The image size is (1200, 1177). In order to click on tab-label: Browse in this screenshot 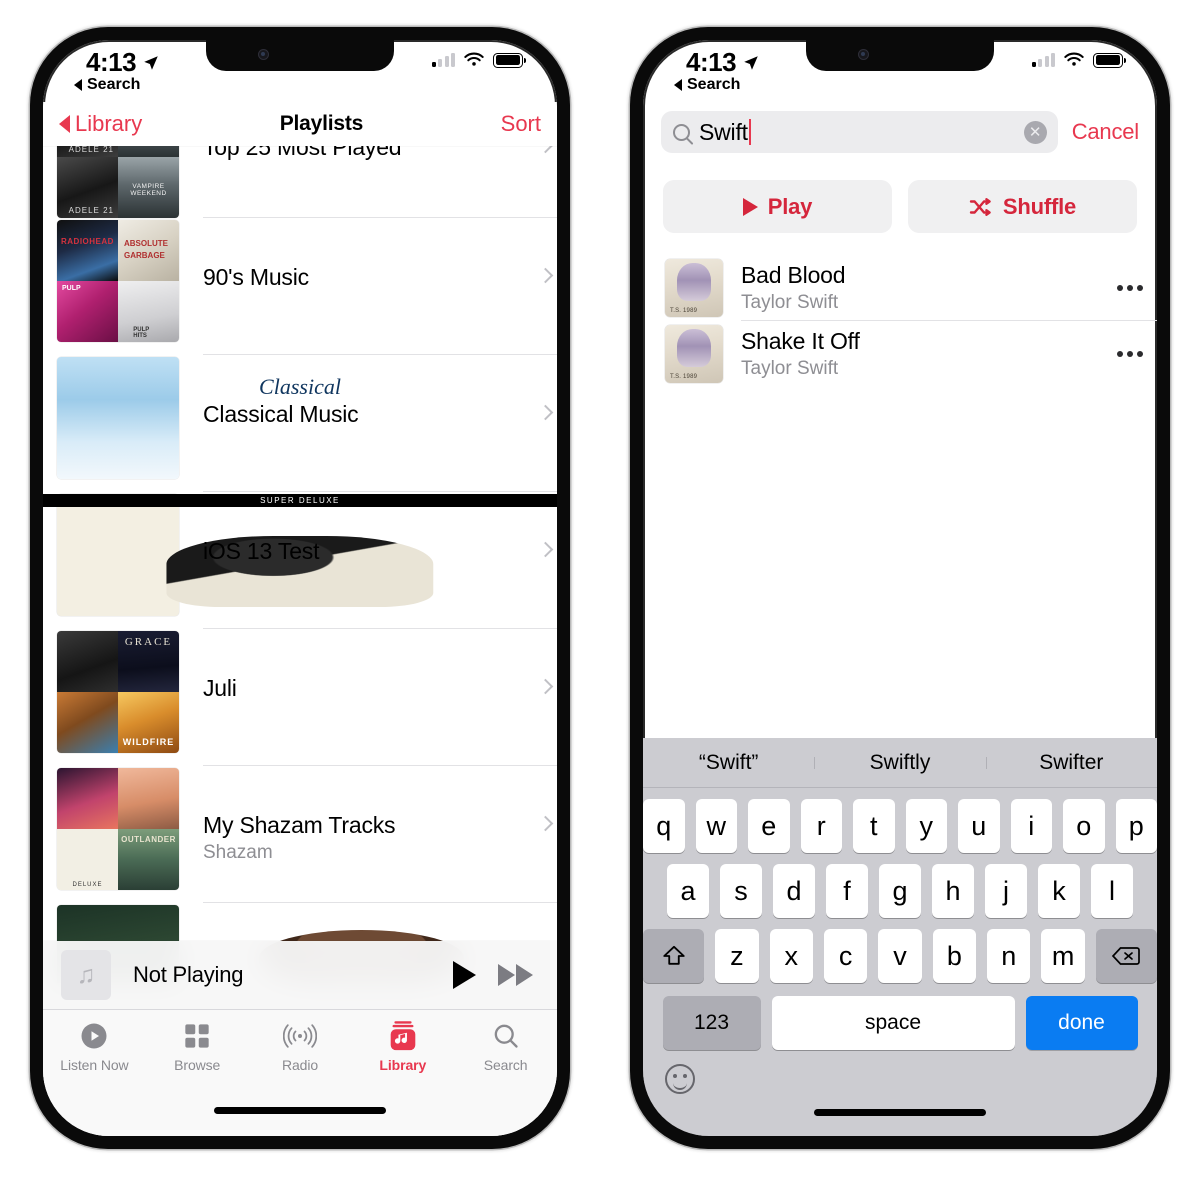, I will do `click(197, 1065)`.